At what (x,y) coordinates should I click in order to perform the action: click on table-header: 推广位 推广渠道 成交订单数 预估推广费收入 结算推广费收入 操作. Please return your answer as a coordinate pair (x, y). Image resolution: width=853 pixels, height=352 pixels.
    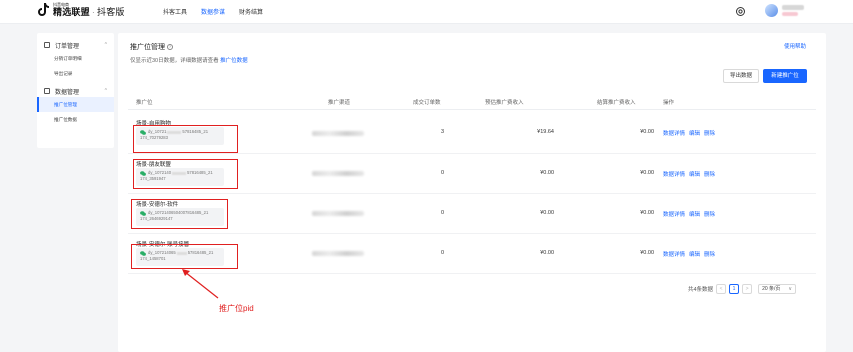
    Looking at the image, I should click on (472, 101).